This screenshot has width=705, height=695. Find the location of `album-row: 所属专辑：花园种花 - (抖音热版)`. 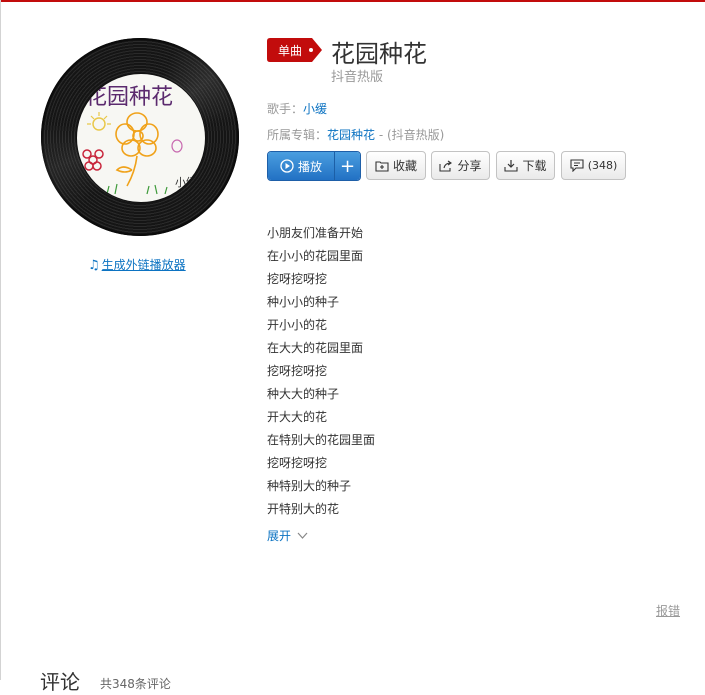

album-row: 所属专辑：花园种花 - (抖音热版) is located at coordinates (355, 134).